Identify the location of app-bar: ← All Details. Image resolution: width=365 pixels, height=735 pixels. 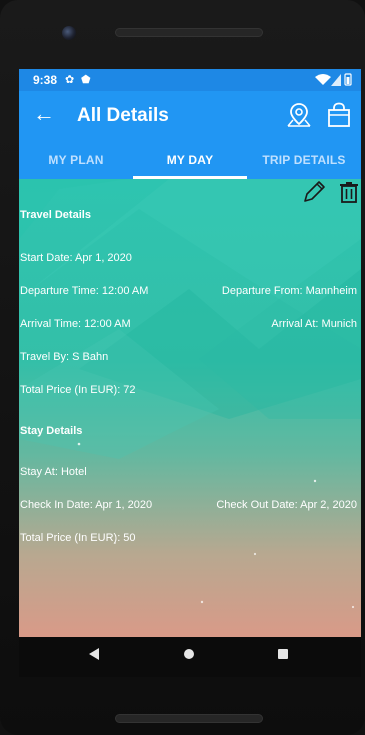
(190, 116).